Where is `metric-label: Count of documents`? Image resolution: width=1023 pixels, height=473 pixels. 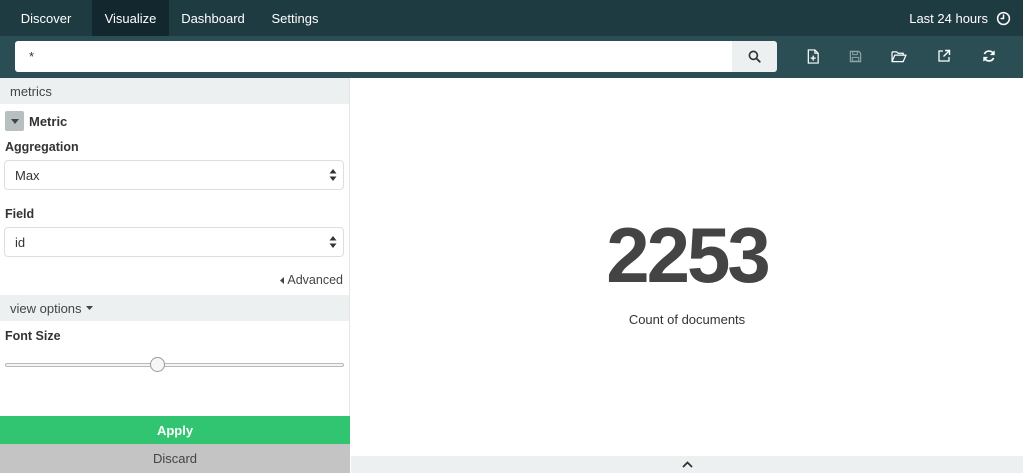
metric-label: Count of documents is located at coordinates (687, 319).